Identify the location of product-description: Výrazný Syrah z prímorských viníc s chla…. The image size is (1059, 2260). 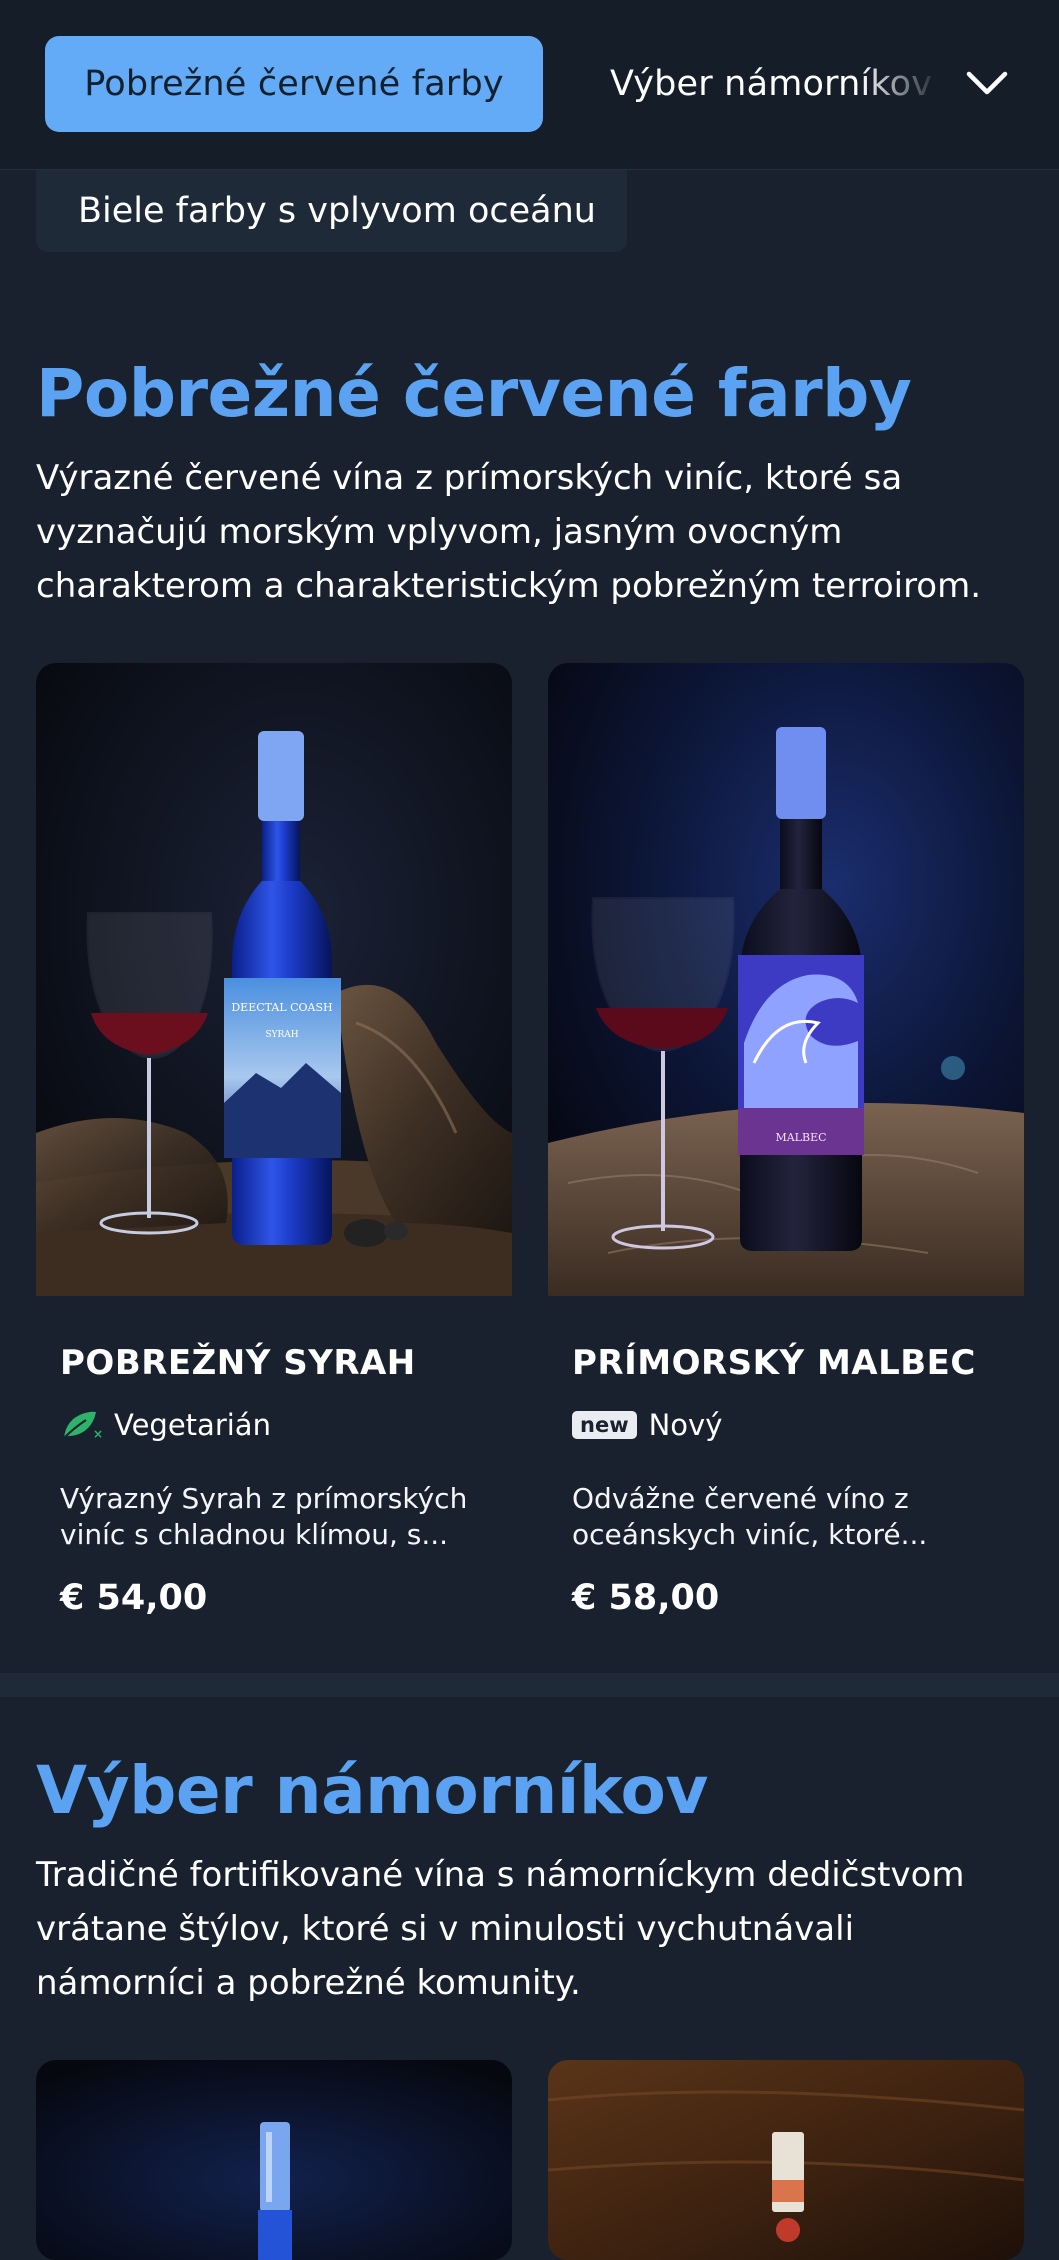
(280, 1517).